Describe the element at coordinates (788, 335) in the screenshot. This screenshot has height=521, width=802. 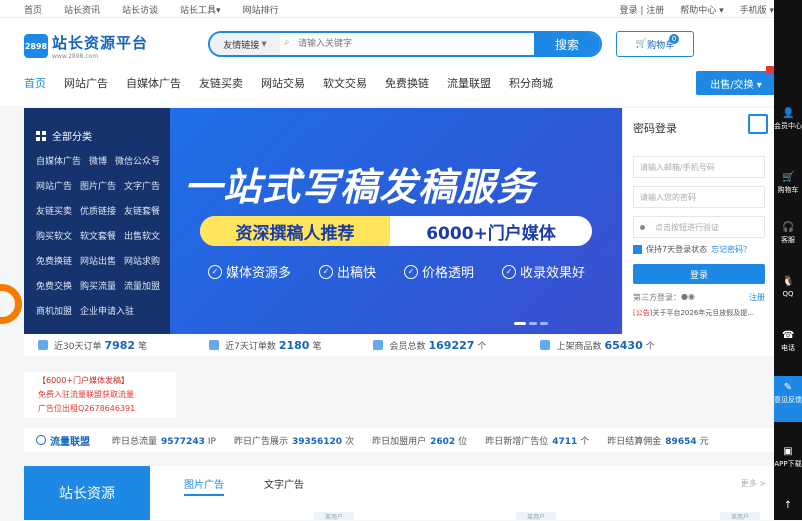
I see `phone-icon: ☎` at that location.